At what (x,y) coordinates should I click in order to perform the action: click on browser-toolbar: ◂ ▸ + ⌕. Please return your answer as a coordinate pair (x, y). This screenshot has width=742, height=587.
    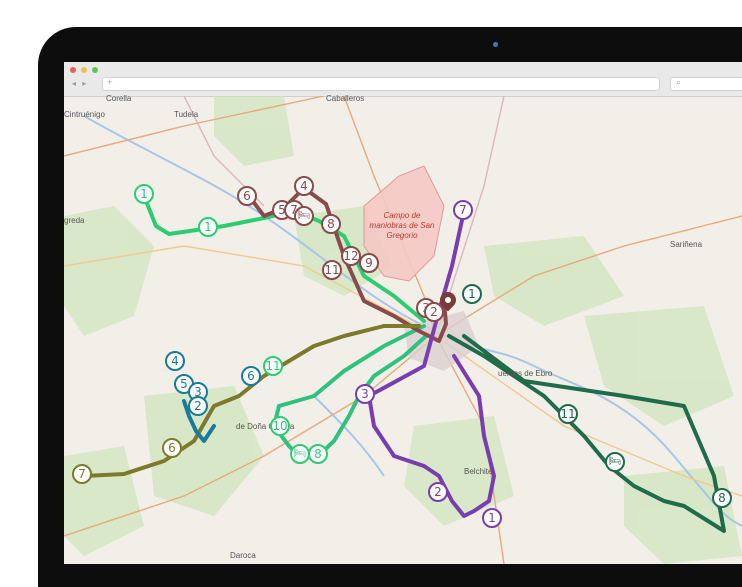
    Looking at the image, I should click on (403, 79).